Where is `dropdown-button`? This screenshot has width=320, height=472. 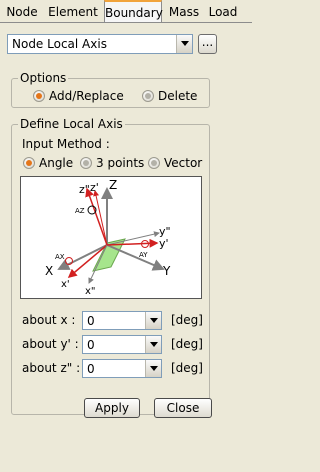
dropdown-button is located at coordinates (184, 44).